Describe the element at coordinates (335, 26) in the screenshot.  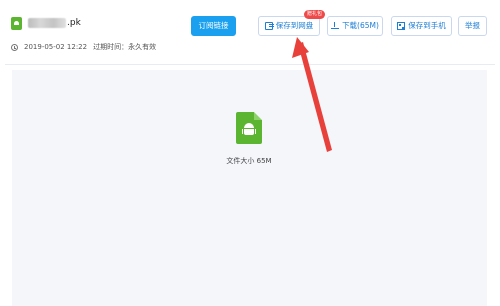
I see `download-icon` at that location.